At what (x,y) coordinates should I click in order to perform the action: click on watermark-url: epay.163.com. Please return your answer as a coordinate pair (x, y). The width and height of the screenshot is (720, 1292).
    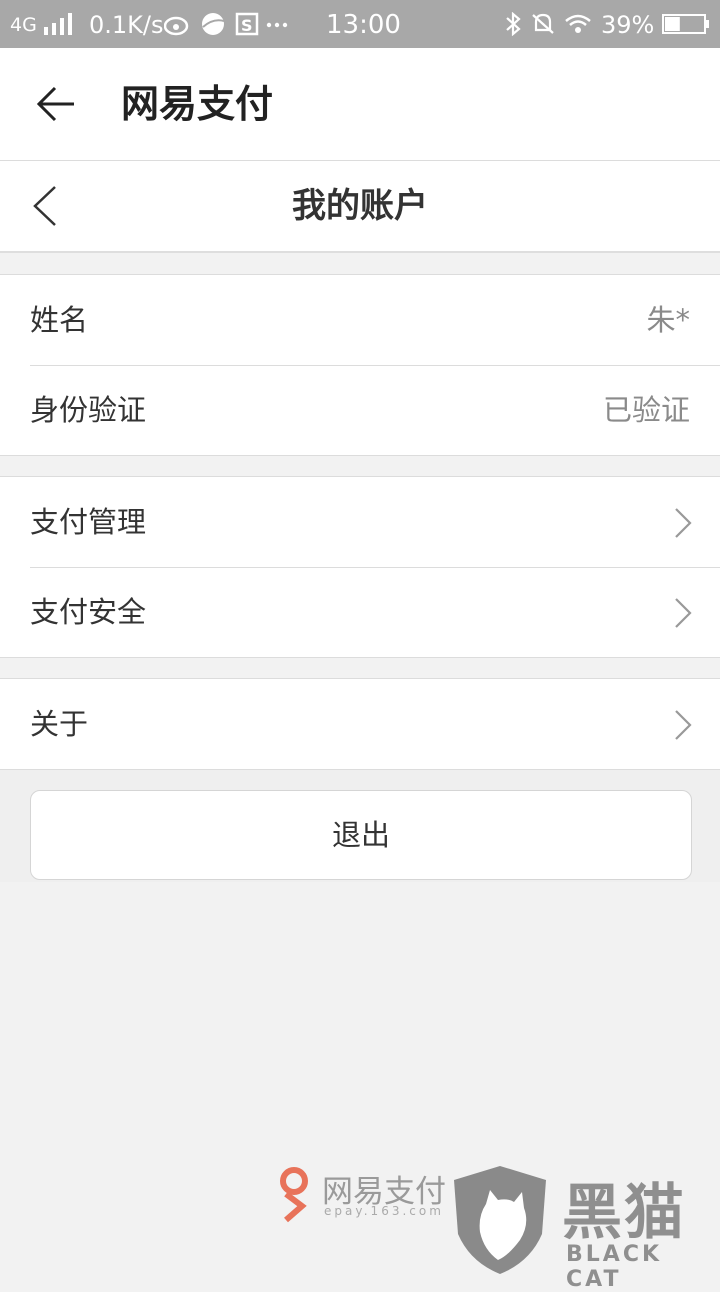
    Looking at the image, I should click on (384, 1211).